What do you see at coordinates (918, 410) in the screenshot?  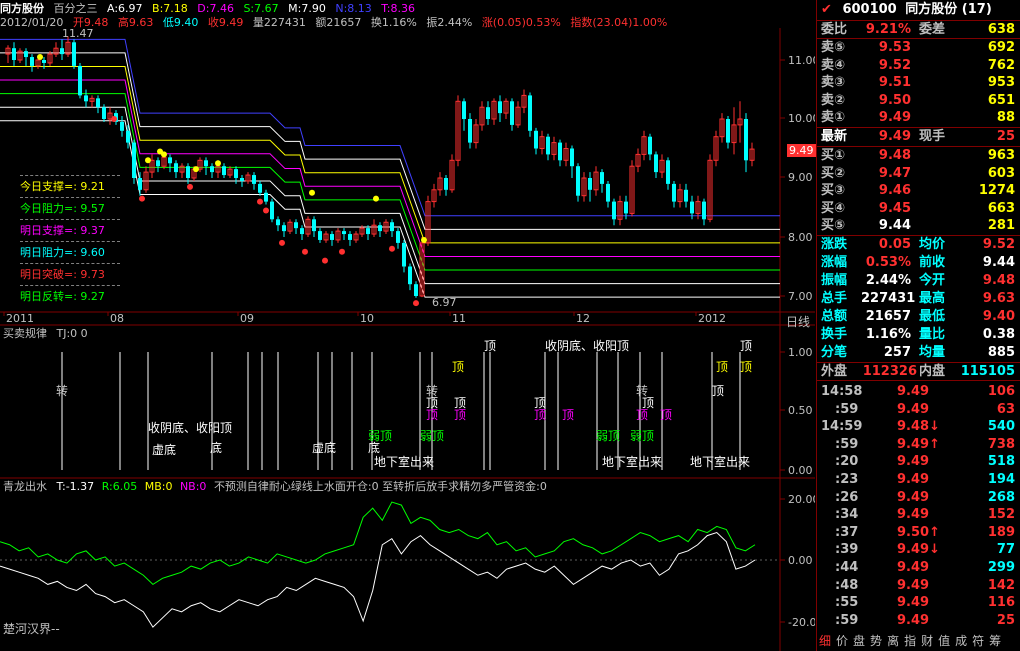 I see `tick-row: :59 9.49 63` at bounding box center [918, 410].